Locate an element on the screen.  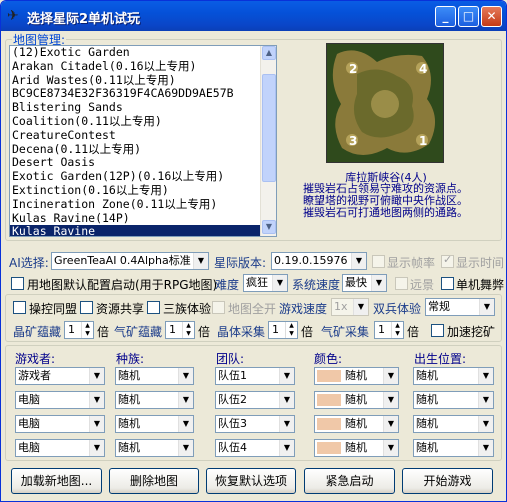
use-map-default-checkbox is located at coordinates (17, 283).